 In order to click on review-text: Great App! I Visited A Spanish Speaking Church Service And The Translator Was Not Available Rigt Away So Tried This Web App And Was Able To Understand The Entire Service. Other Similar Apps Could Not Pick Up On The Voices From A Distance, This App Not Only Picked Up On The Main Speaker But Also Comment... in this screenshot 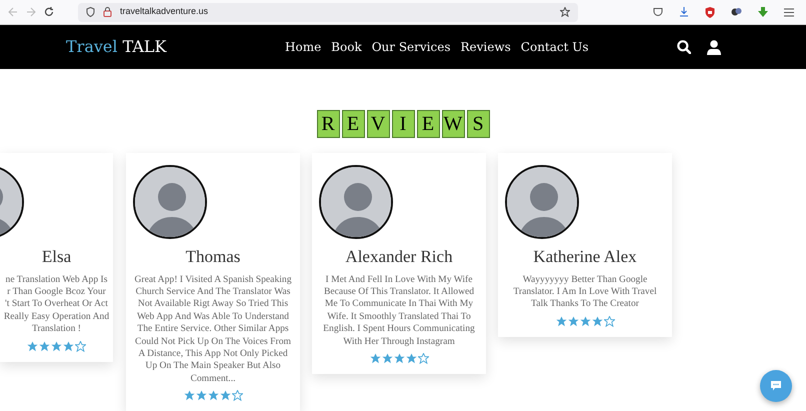, I will do `click(213, 330)`.